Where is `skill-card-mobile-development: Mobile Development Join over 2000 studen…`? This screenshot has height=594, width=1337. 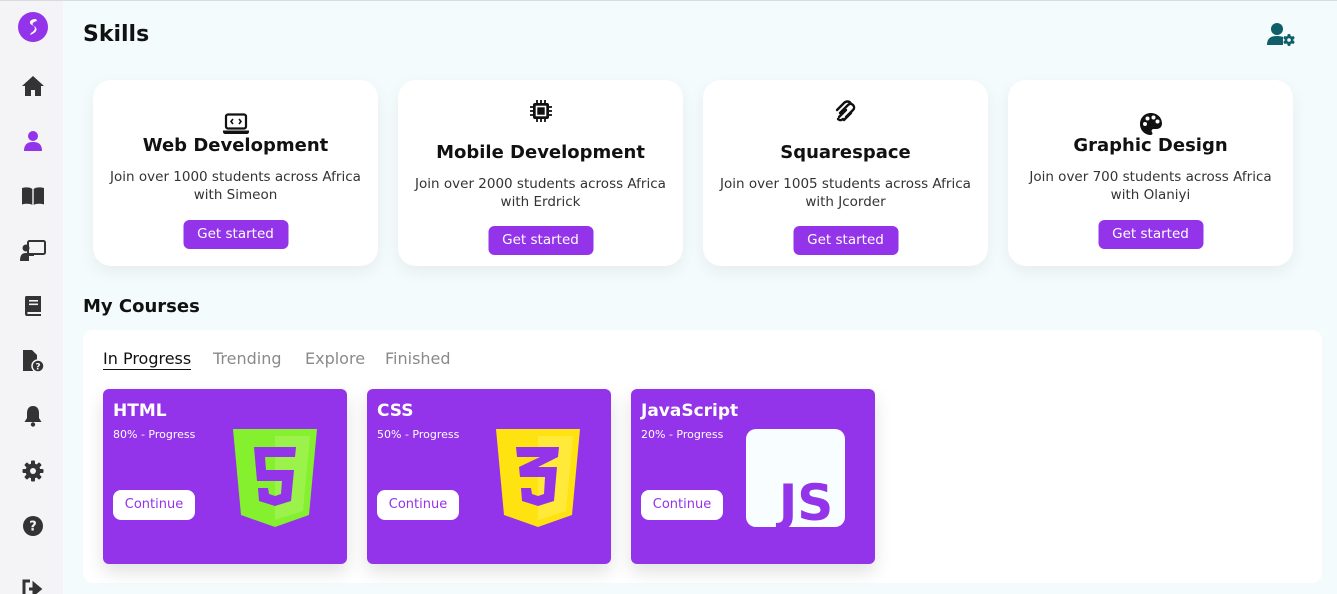
skill-card-mobile-development: Mobile Development Join over 2000 studen… is located at coordinates (540, 173).